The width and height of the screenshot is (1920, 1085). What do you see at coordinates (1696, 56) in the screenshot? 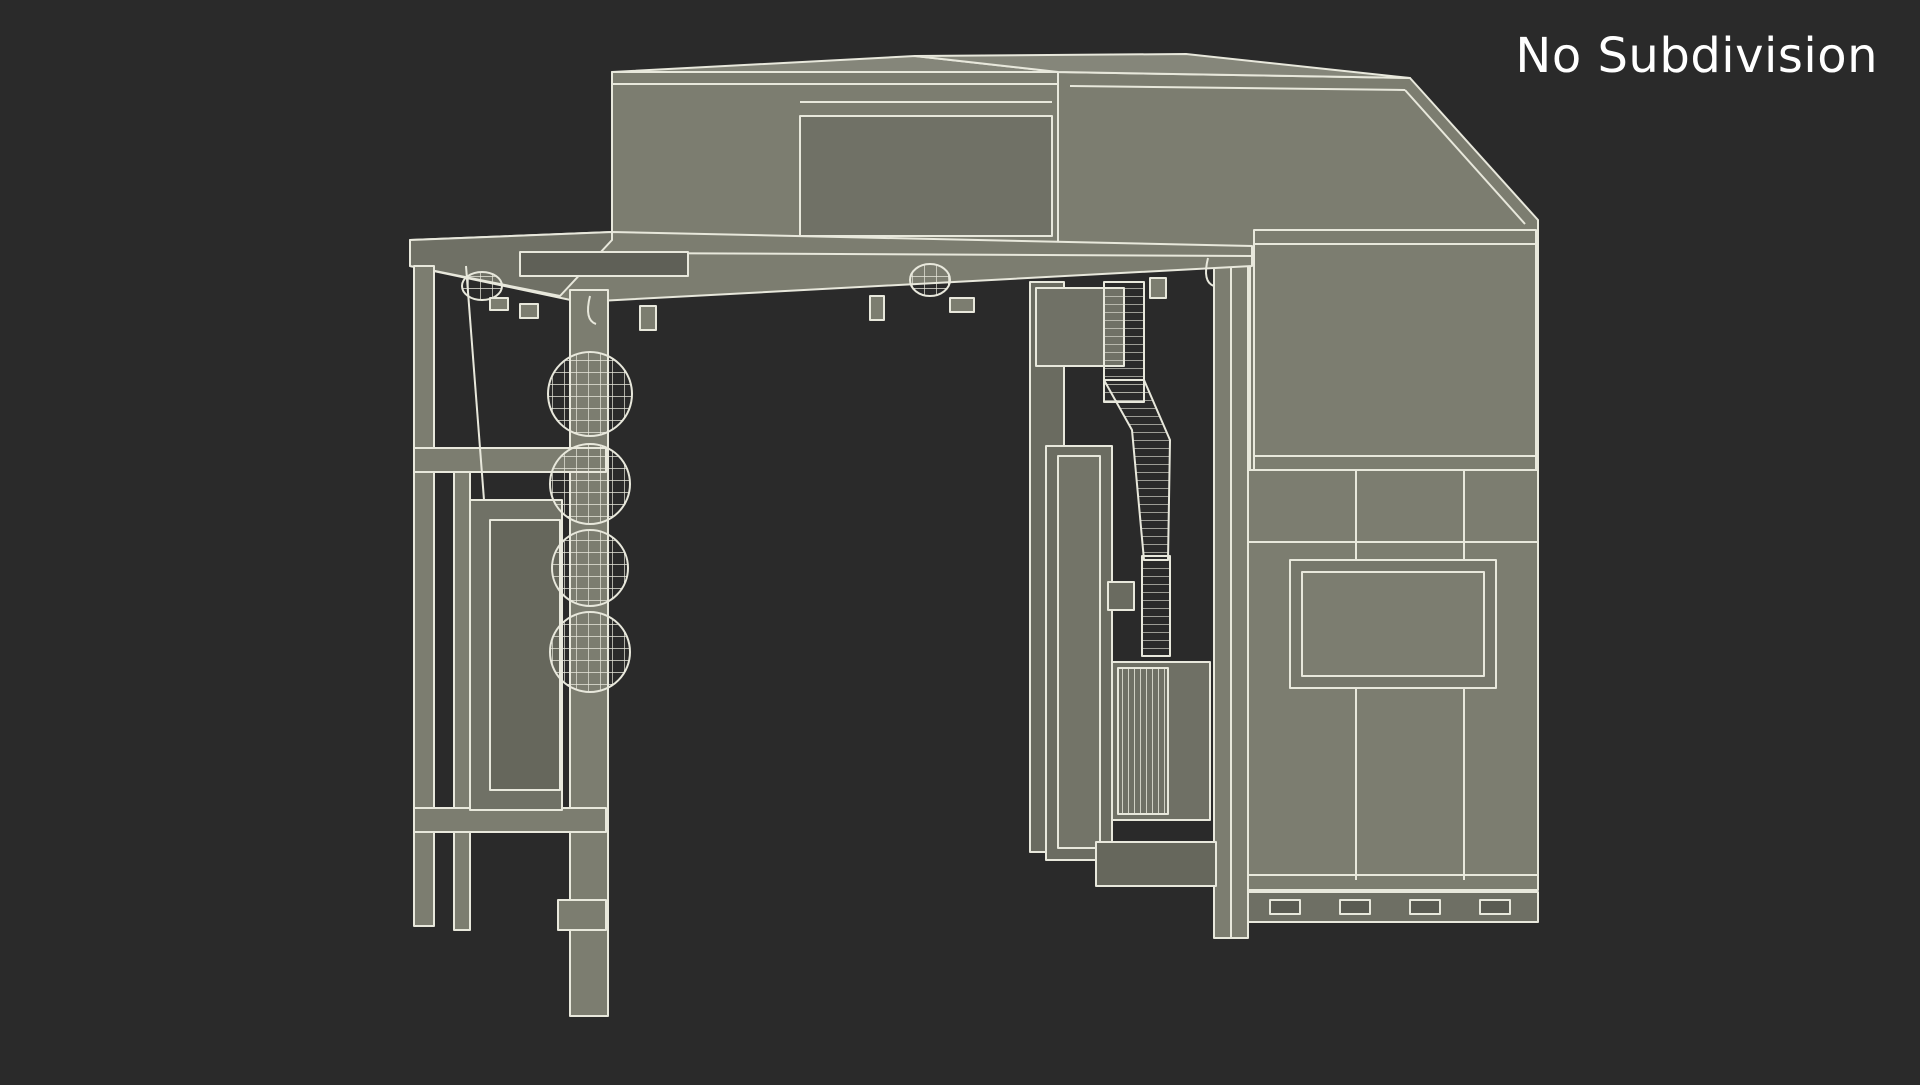
I see `subdivision-caption: No Subdivision` at bounding box center [1696, 56].